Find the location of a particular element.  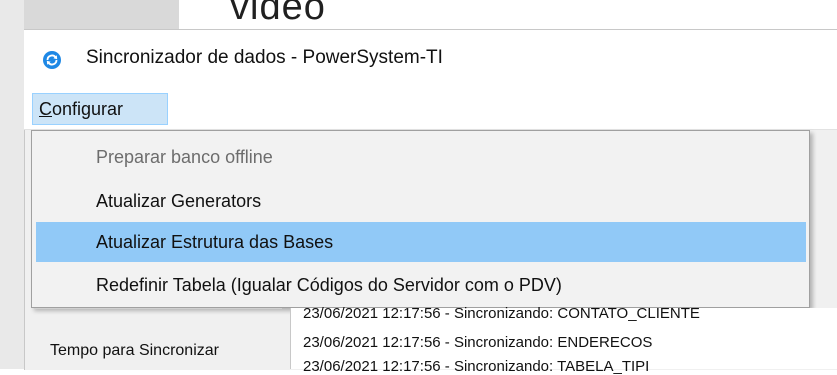

background-strip is located at coordinates (12, 184).